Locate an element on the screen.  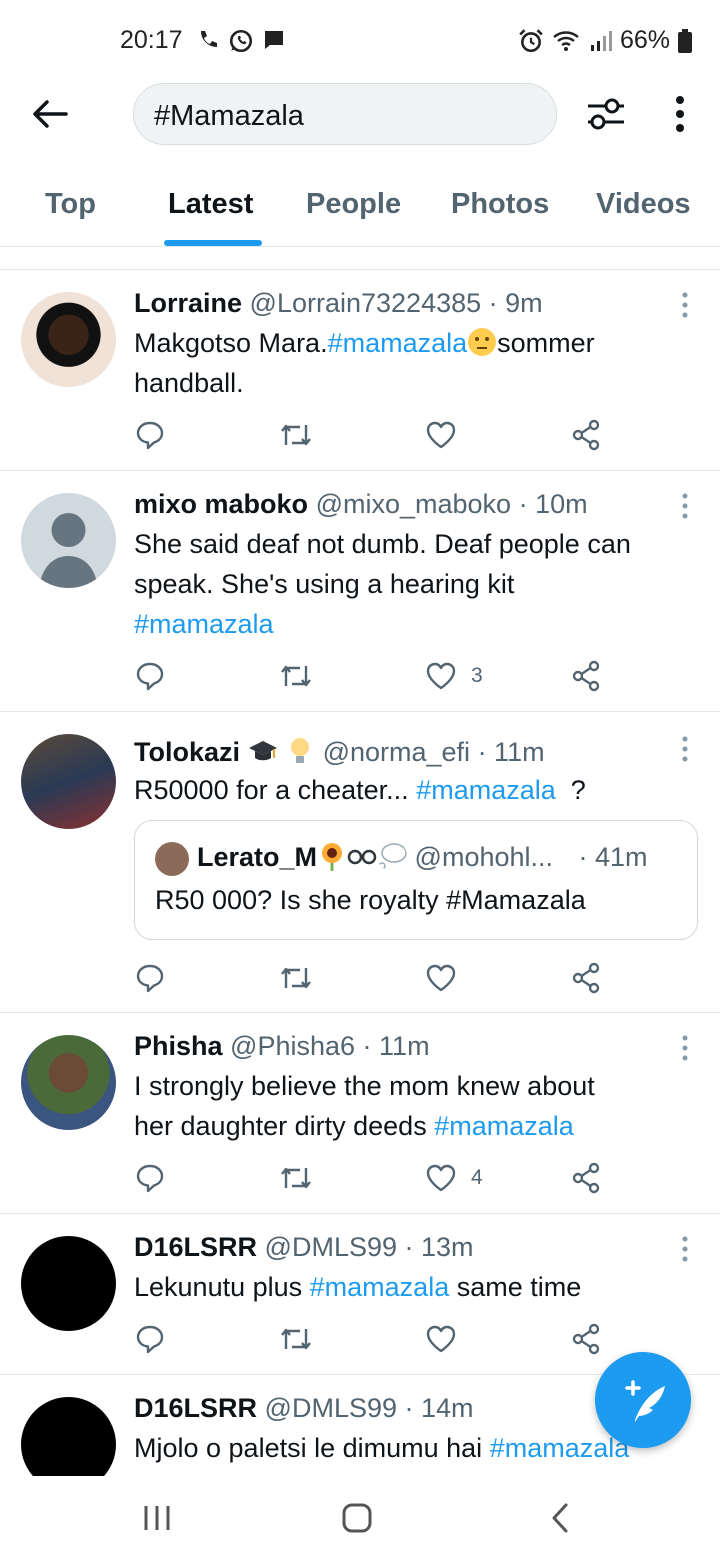
tab-top: Top is located at coordinates (70, 204).